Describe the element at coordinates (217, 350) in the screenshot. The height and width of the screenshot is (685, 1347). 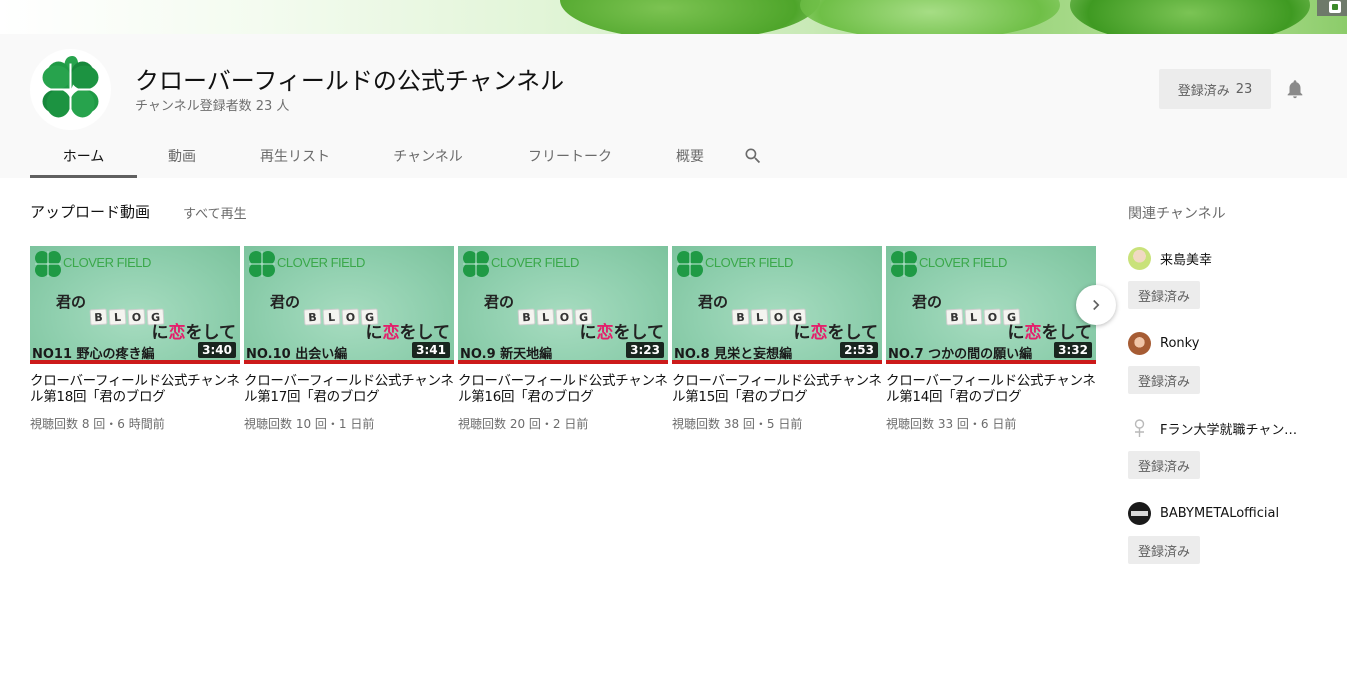
I see `video-duration: 3:40` at that location.